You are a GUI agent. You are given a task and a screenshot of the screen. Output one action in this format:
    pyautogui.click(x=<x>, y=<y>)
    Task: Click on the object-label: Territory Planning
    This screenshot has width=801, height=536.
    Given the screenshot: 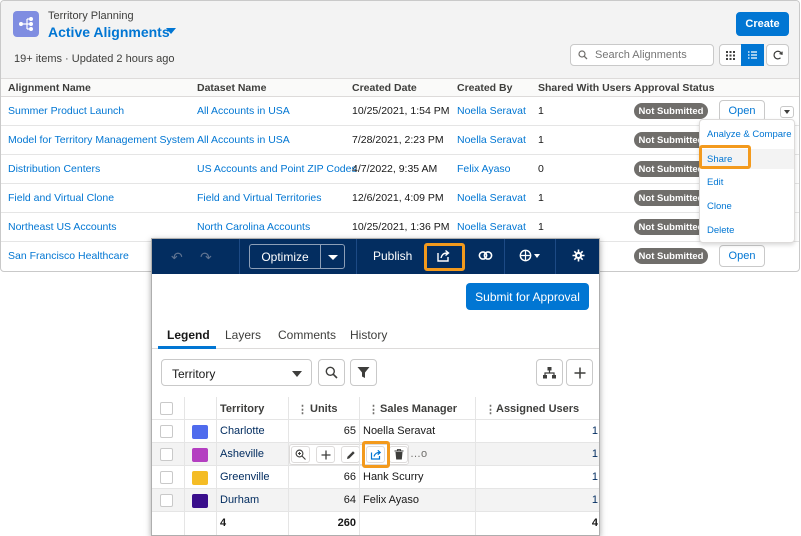 What is the action you would take?
    pyautogui.click(x=91, y=16)
    